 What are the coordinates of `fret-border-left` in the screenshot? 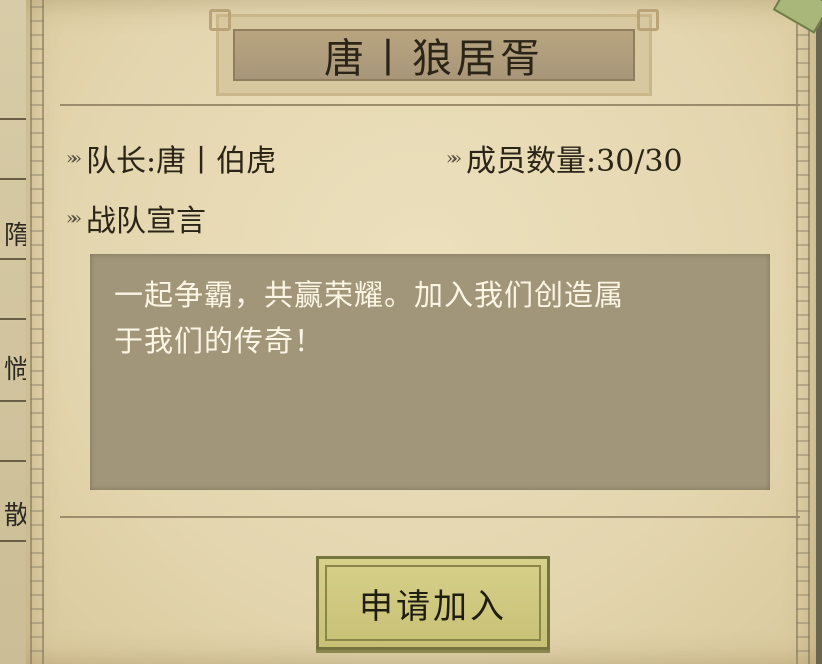 It's located at (37, 332).